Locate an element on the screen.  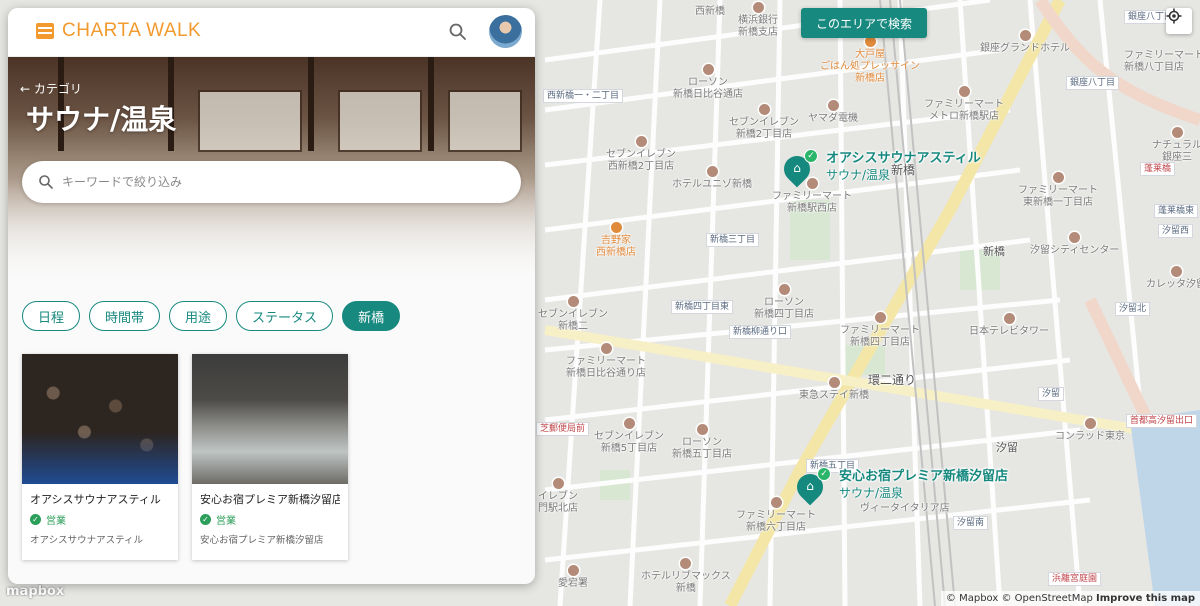
calendar-icon is located at coordinates (45, 31).